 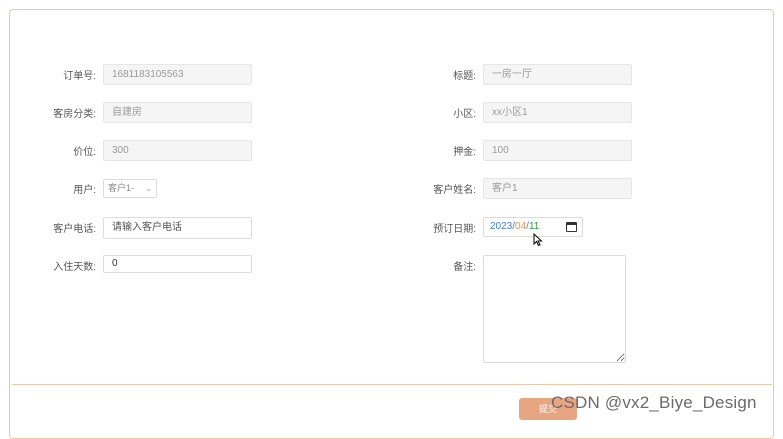 I want to click on price-label: 价位:, so click(x=84, y=152).